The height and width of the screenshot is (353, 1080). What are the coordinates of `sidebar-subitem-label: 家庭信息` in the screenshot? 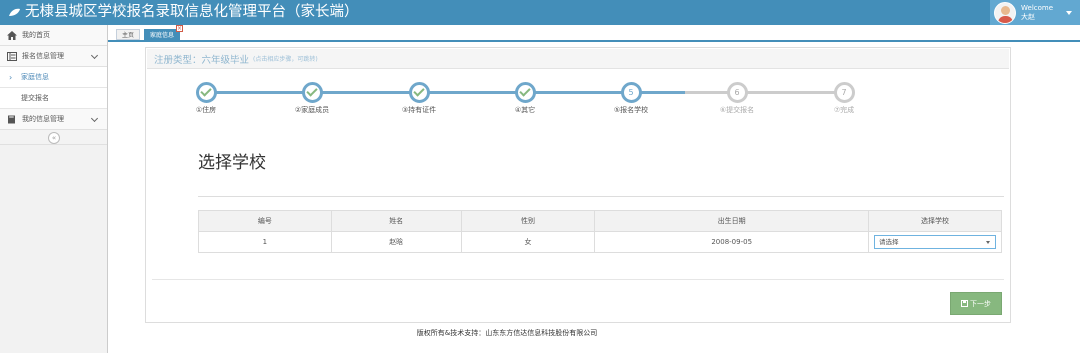 It's located at (35, 77).